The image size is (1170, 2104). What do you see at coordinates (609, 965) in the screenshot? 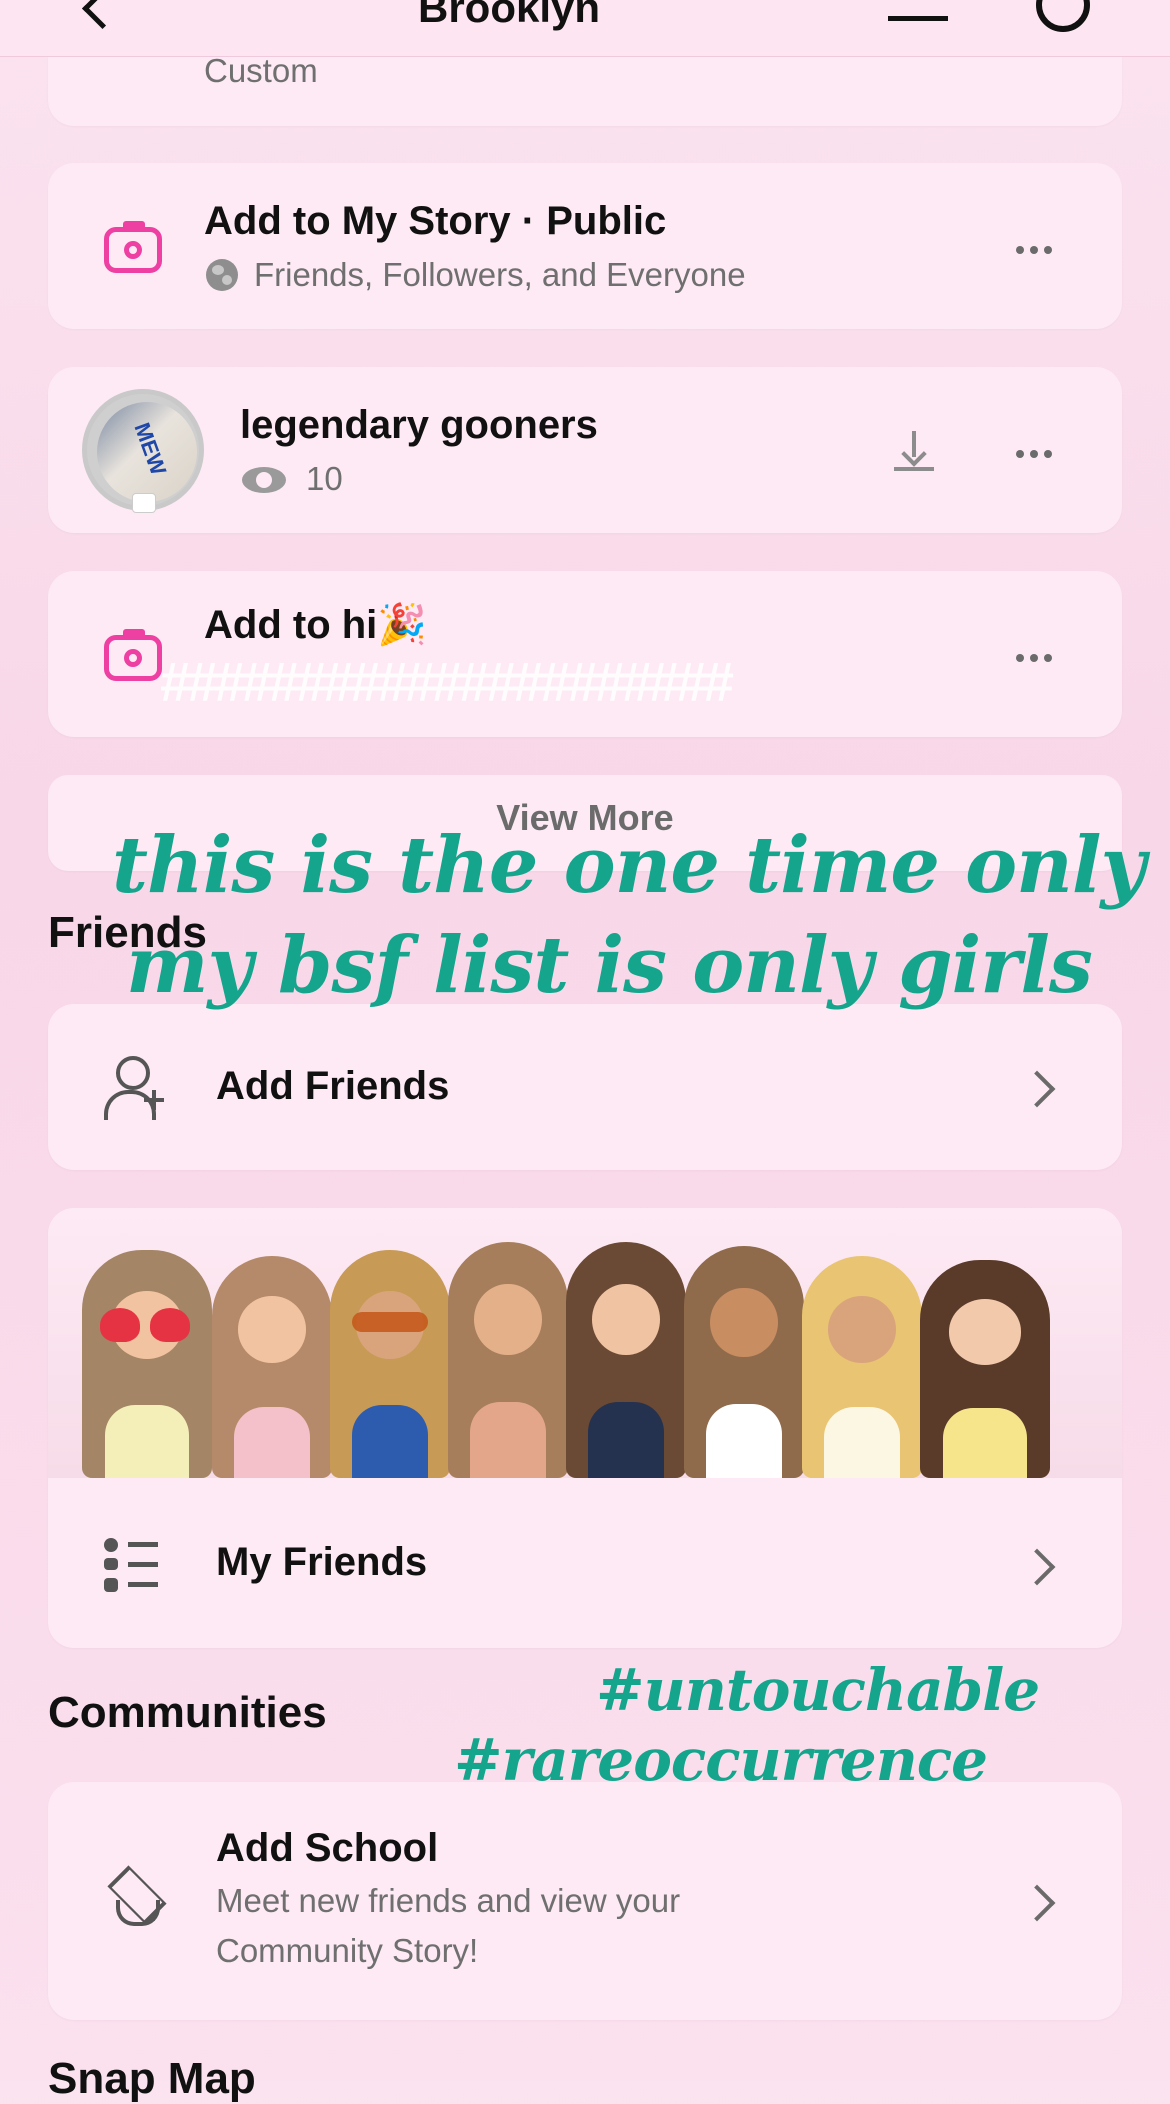
I see `caption-line-2: my bsf list is only girls` at bounding box center [609, 965].